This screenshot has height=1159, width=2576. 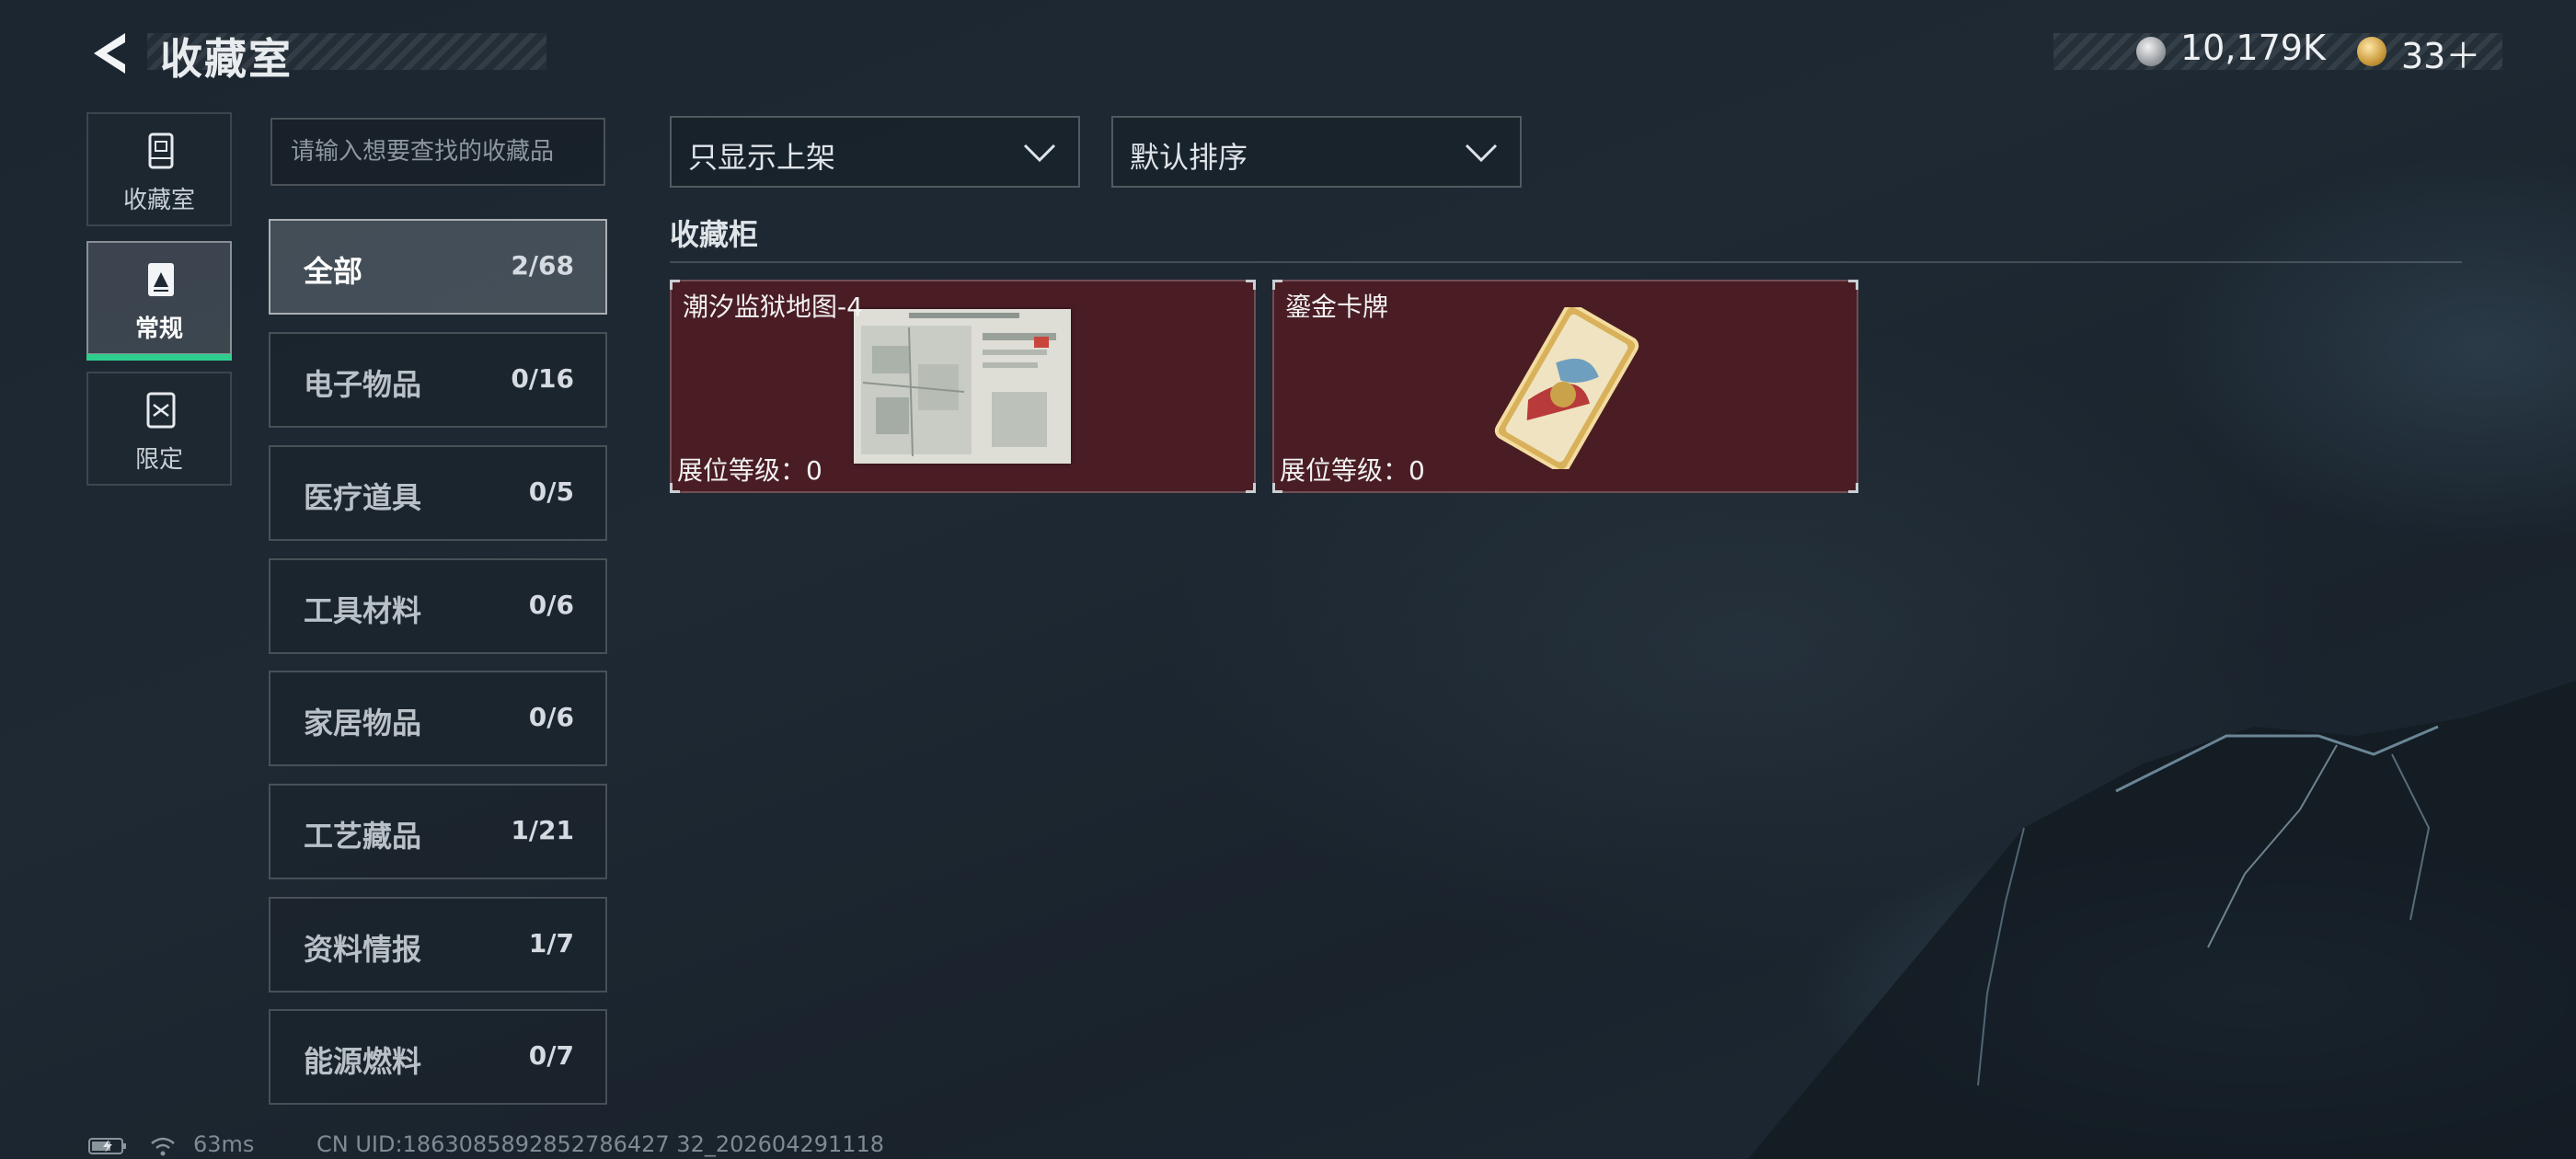 I want to click on category-name: 全部, so click(x=333, y=271).